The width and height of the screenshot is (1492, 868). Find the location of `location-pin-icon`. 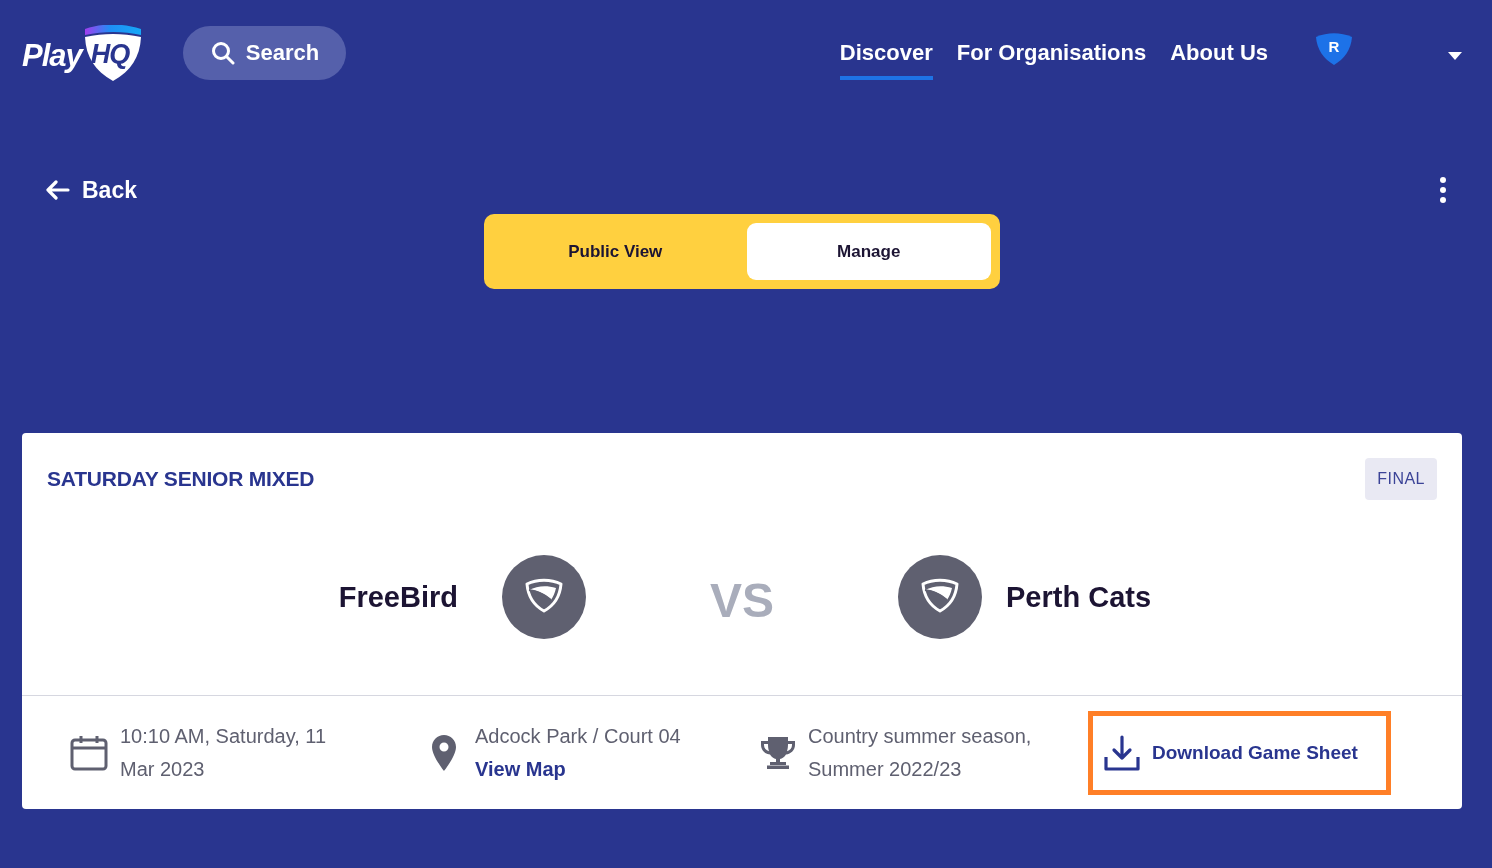

location-pin-icon is located at coordinates (444, 752).